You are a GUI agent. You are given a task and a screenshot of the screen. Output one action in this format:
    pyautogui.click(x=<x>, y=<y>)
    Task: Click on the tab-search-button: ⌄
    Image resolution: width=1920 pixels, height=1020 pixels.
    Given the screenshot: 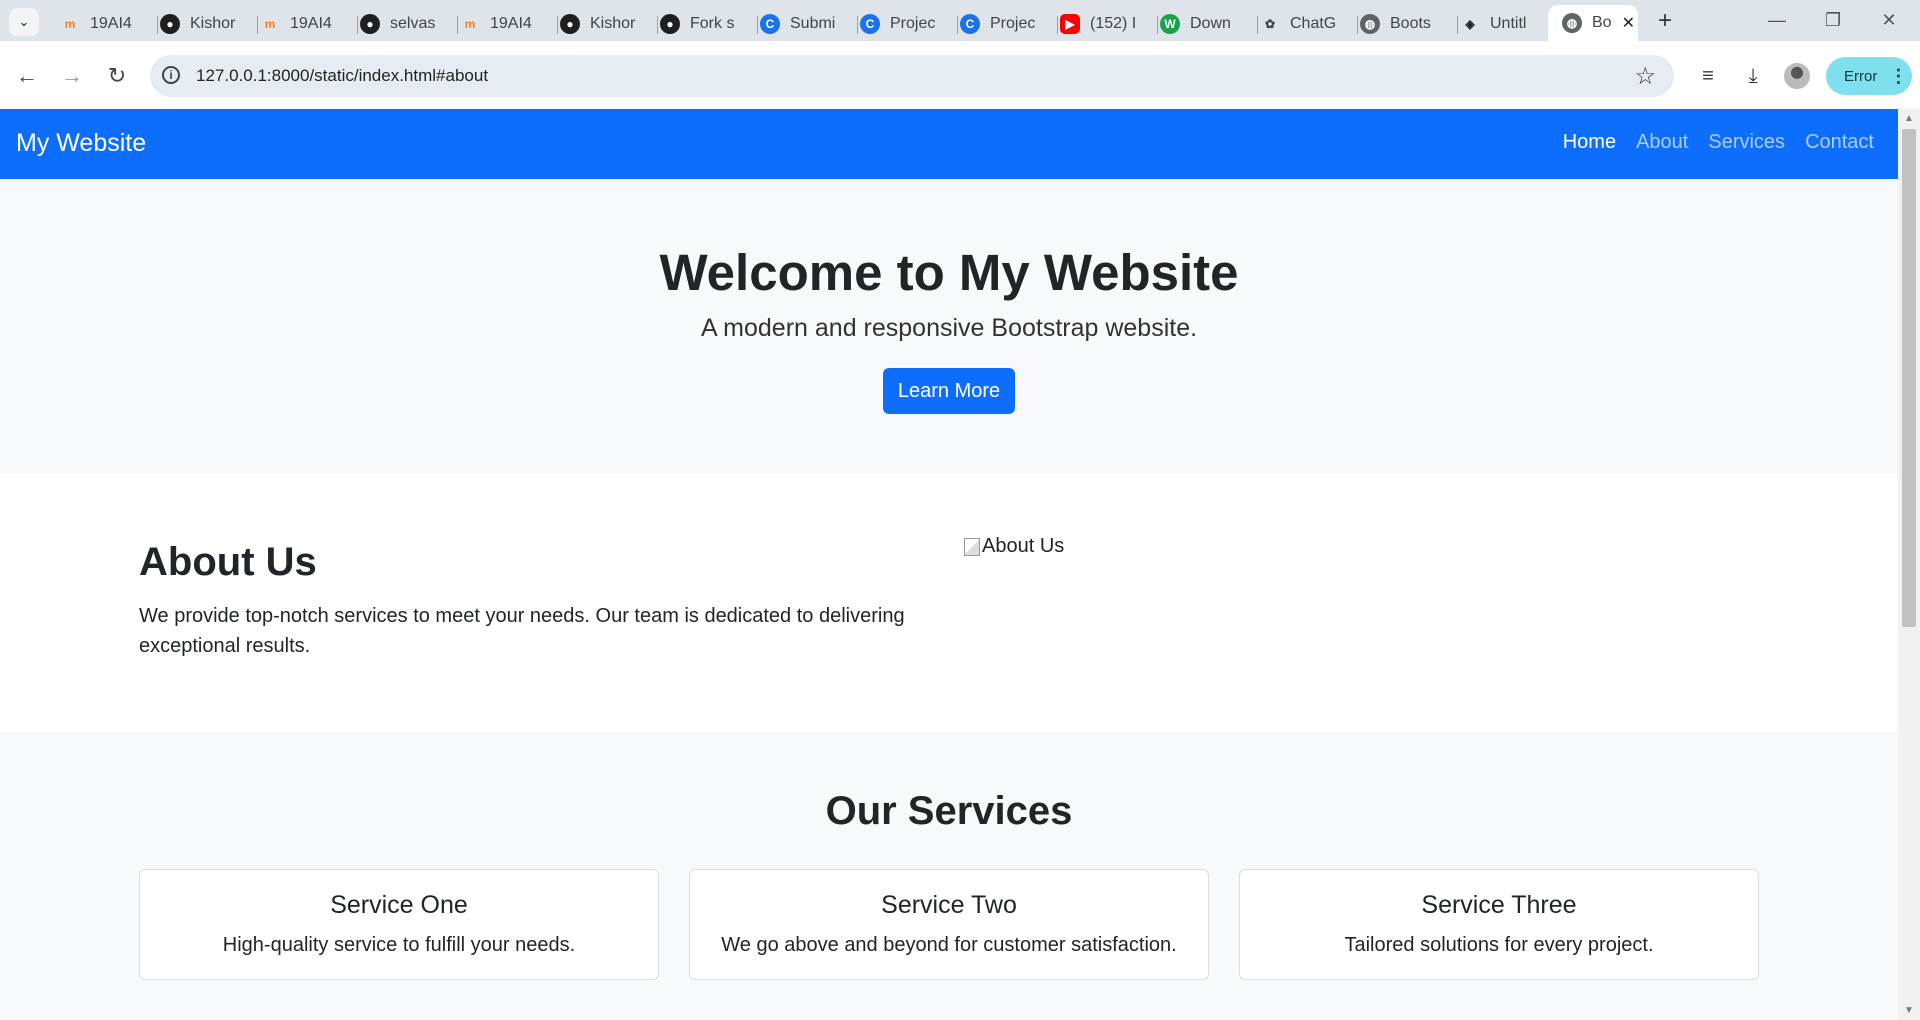 What is the action you would take?
    pyautogui.click(x=24, y=22)
    